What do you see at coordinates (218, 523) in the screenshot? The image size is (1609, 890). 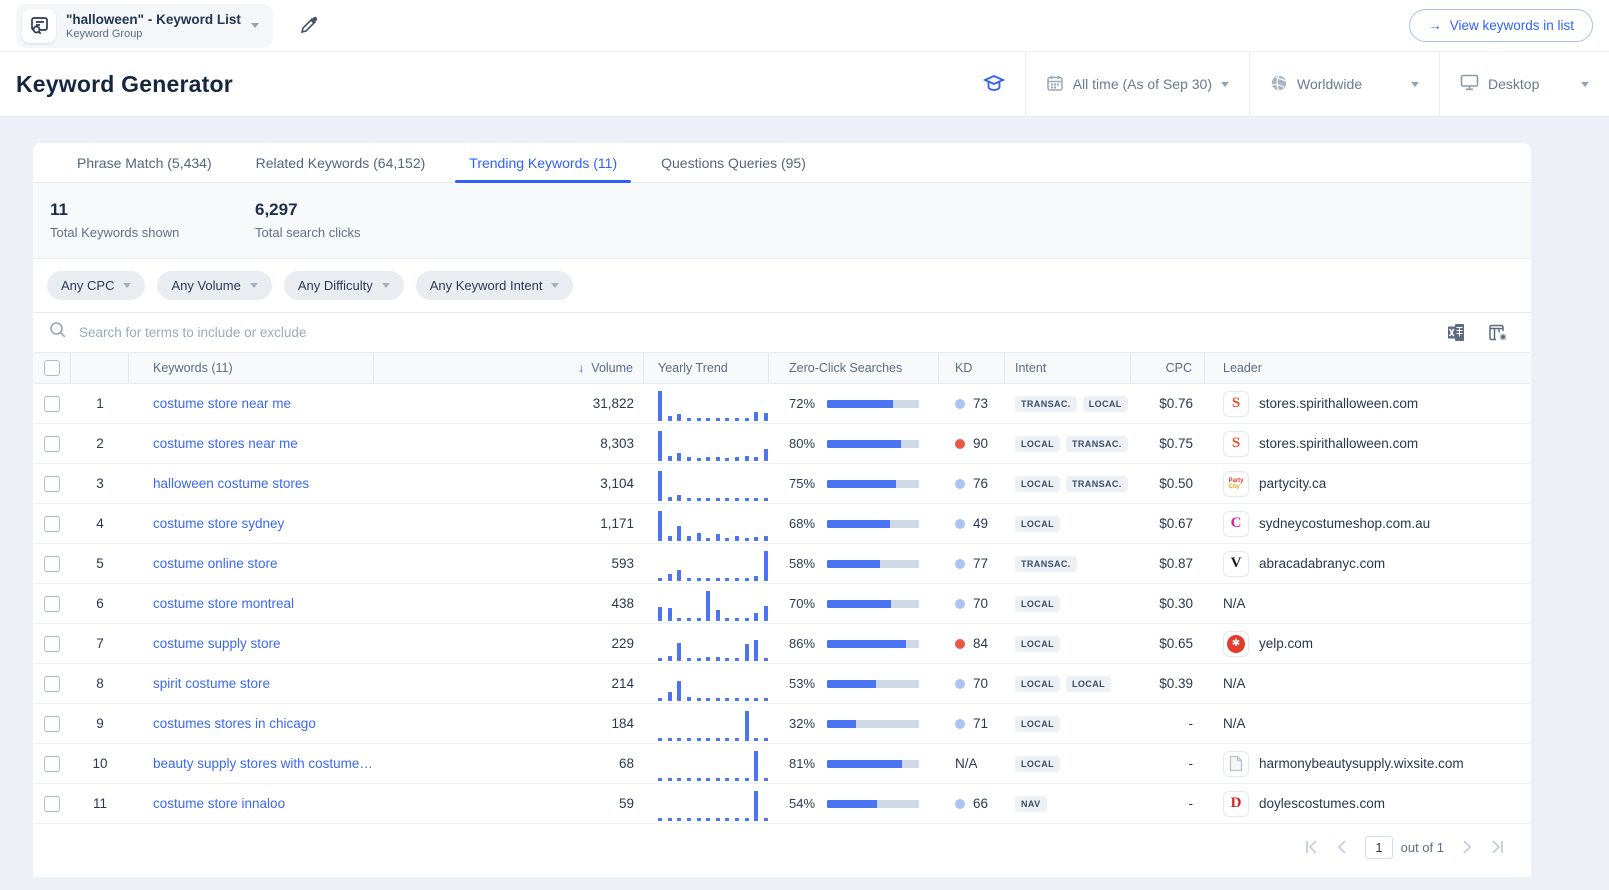 I see `keyword-link: costume store sydney` at bounding box center [218, 523].